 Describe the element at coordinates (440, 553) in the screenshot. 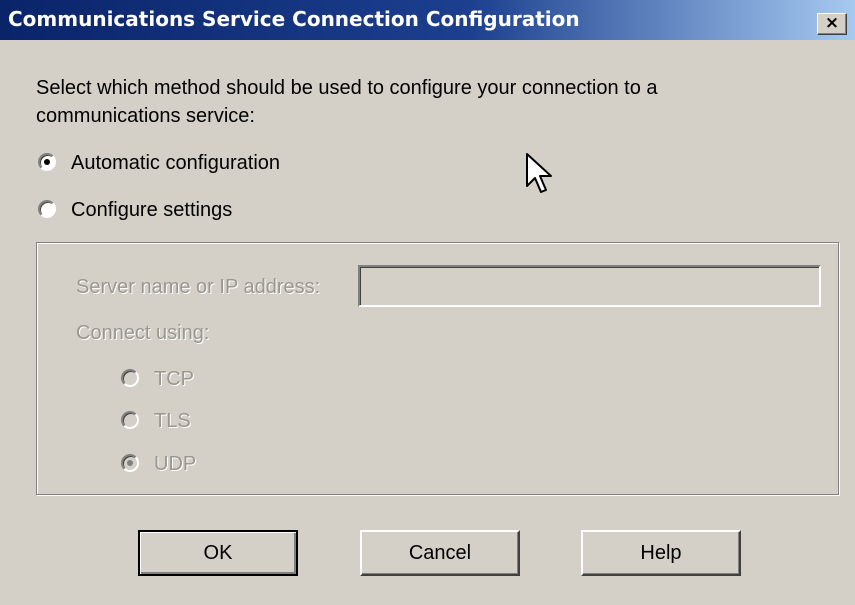

I see `cancel-button: Cancel` at that location.